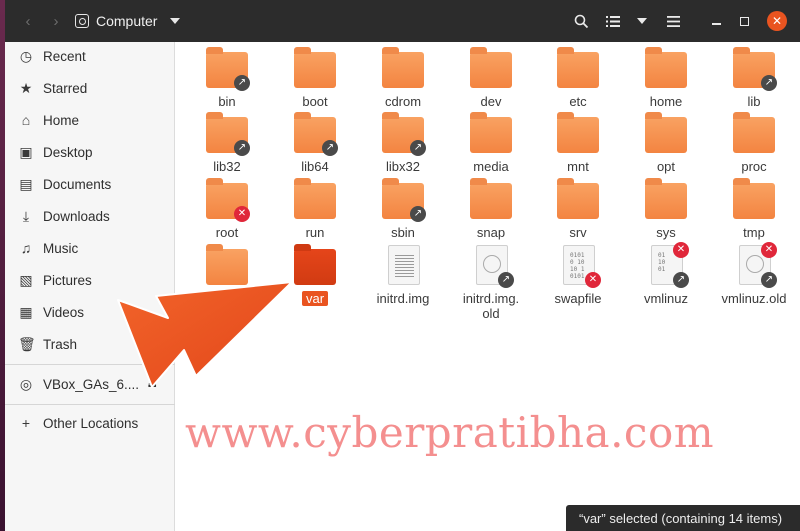 Image resolution: width=800 pixels, height=531 pixels. I want to click on trash-icon: 🗑︎, so click(27, 343).